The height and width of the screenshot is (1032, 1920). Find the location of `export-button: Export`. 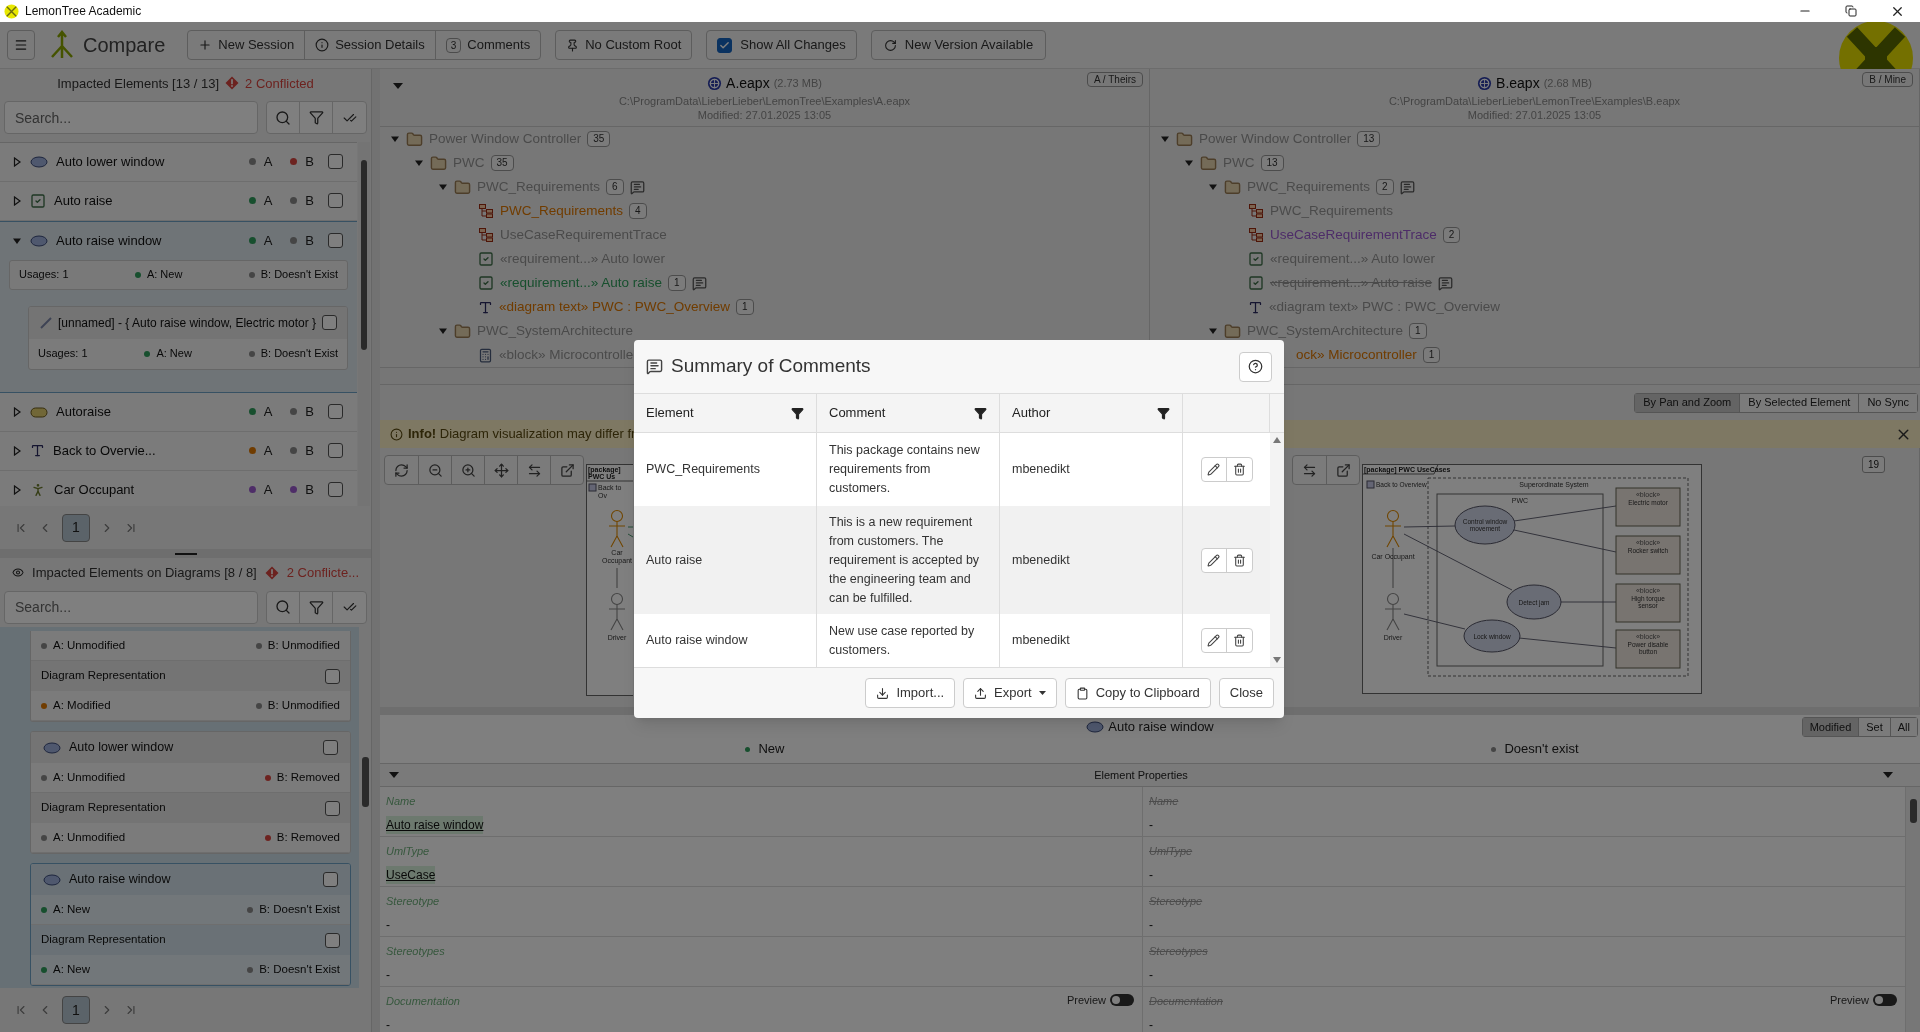

export-button: Export is located at coordinates (1010, 693).